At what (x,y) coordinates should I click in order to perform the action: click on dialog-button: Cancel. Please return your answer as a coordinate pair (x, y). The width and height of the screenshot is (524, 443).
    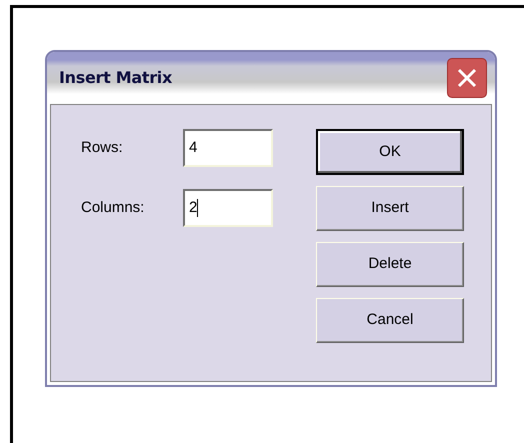
    Looking at the image, I should click on (390, 320).